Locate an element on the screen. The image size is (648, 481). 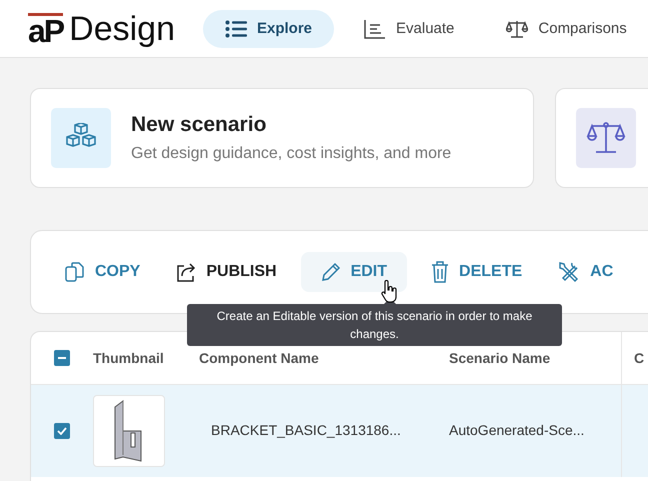
column-header: Scenario Name is located at coordinates (499, 358).